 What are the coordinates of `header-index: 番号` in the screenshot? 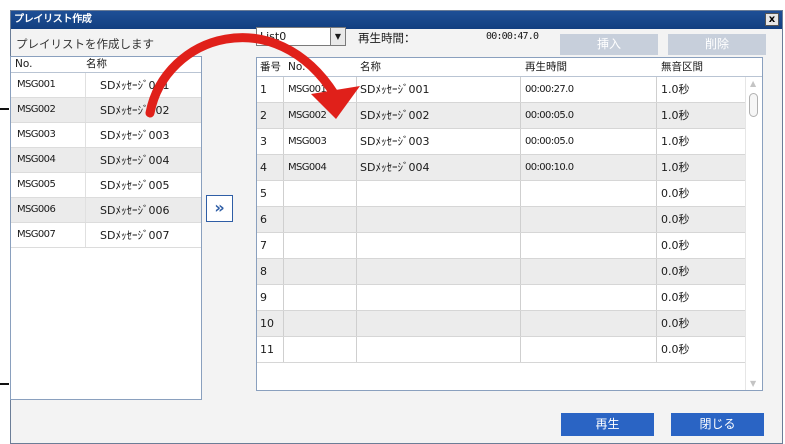 It's located at (270, 67).